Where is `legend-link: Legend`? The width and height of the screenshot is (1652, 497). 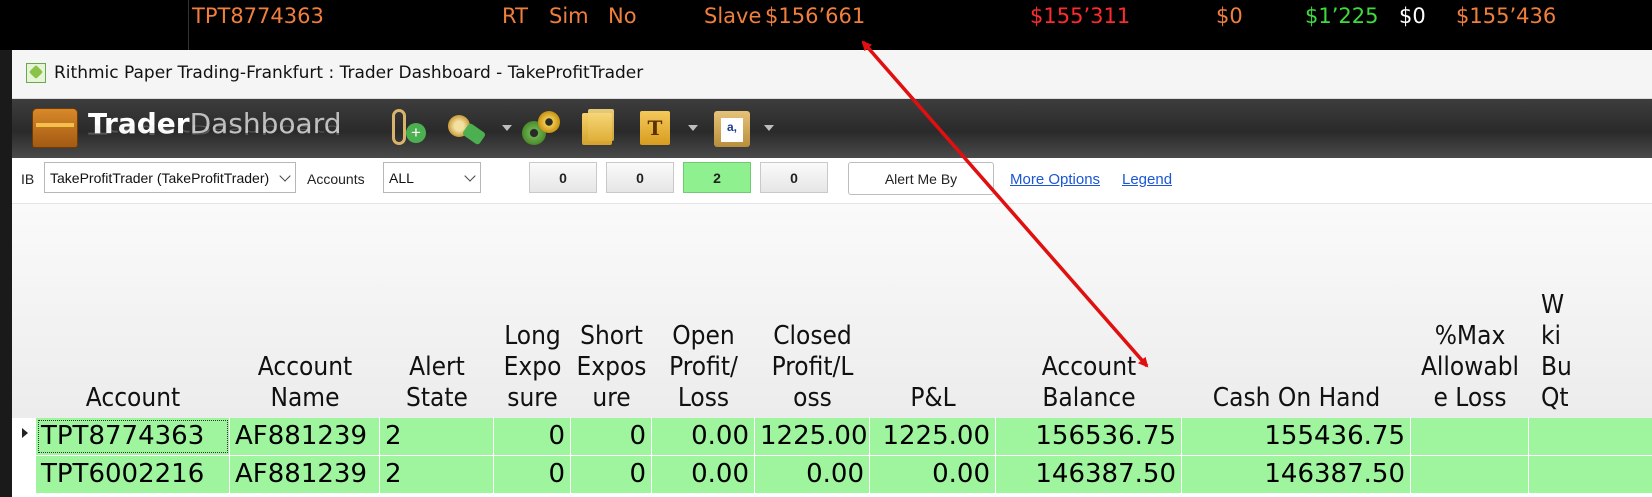 legend-link: Legend is located at coordinates (1147, 179).